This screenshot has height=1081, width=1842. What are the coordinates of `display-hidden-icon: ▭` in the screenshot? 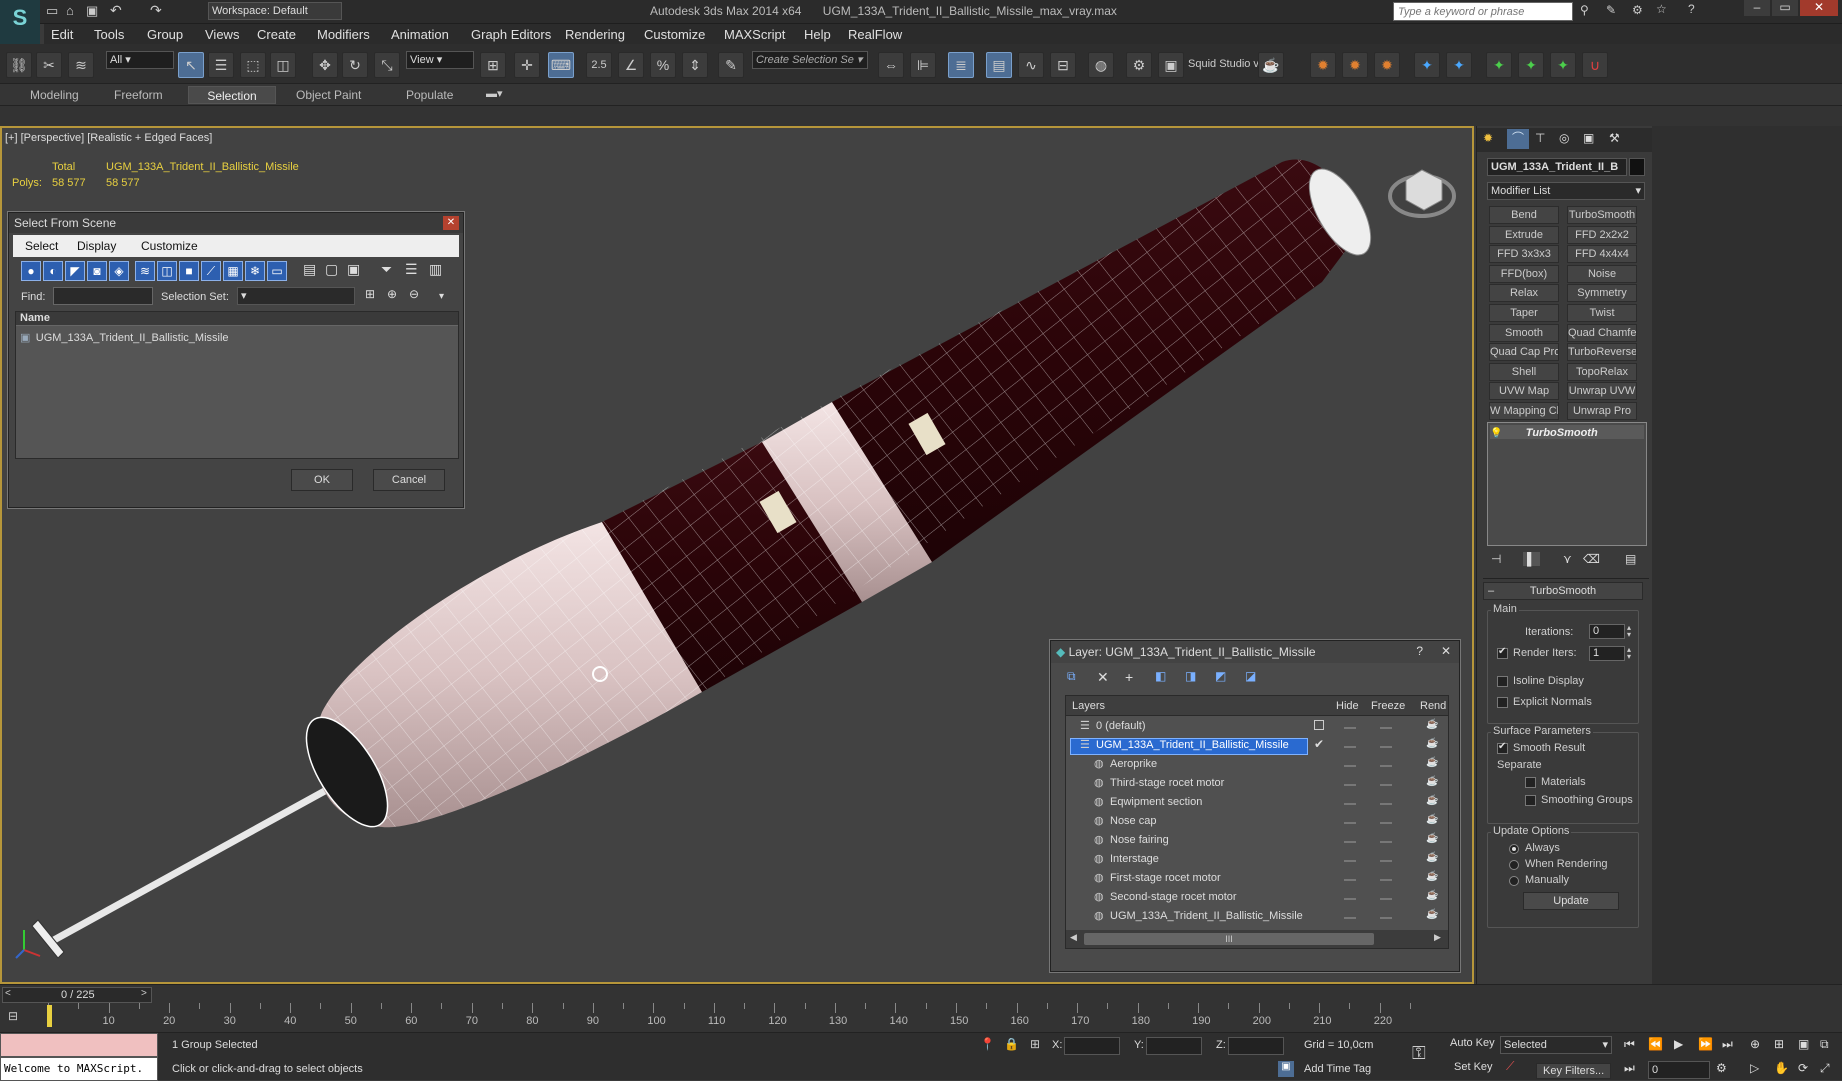 It's located at (277, 271).